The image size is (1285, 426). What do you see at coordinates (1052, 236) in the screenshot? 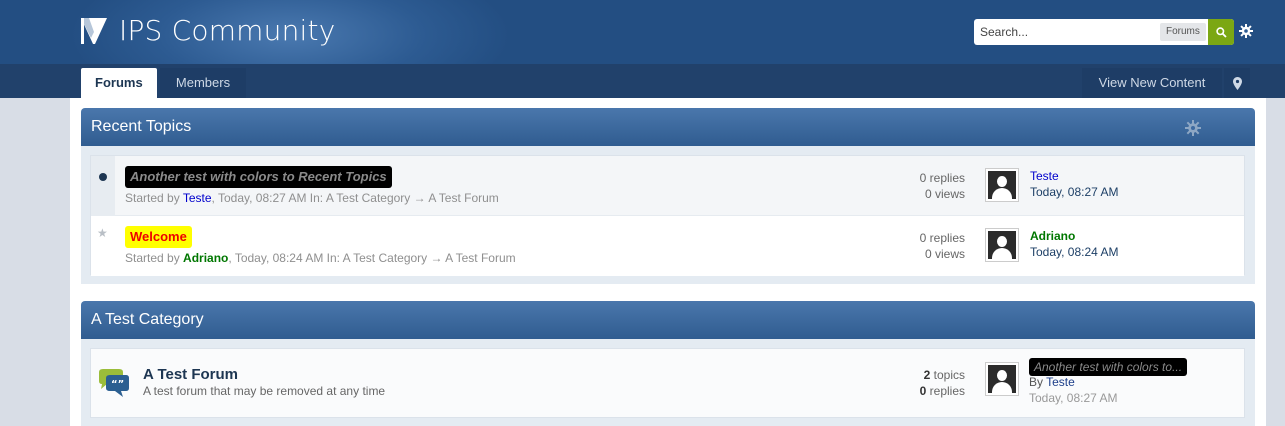
I see `last-poster-link: Adriano` at bounding box center [1052, 236].